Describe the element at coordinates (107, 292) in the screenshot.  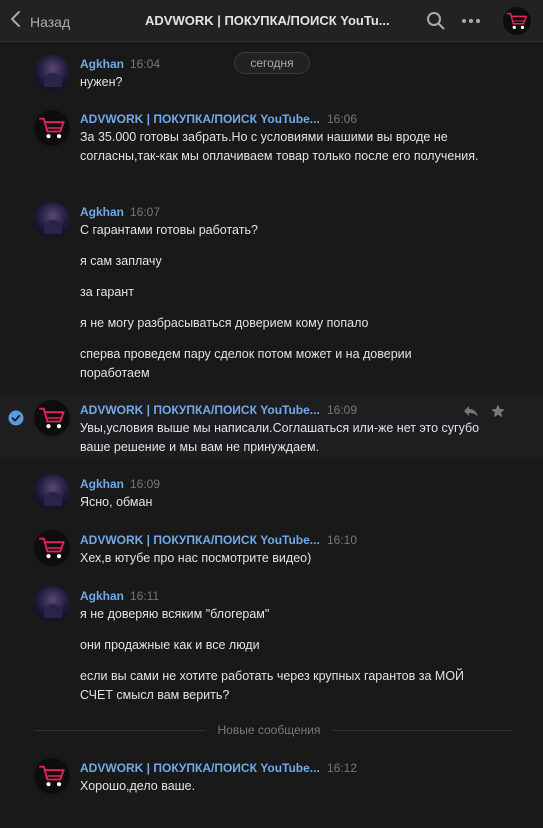
I see `message-text: за гарант` at that location.